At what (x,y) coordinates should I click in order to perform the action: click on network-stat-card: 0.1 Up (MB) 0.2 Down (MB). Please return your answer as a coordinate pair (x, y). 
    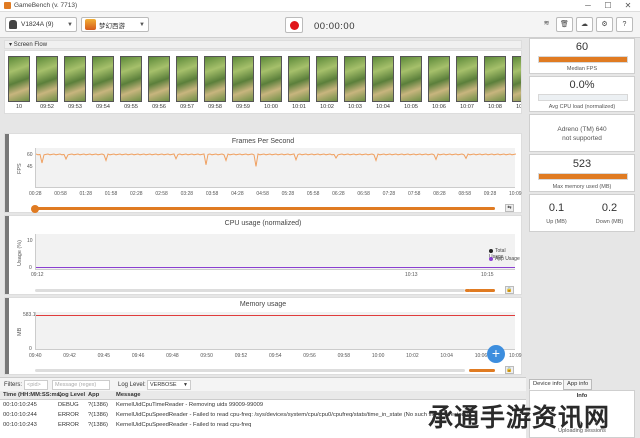
    Looking at the image, I should click on (582, 213).